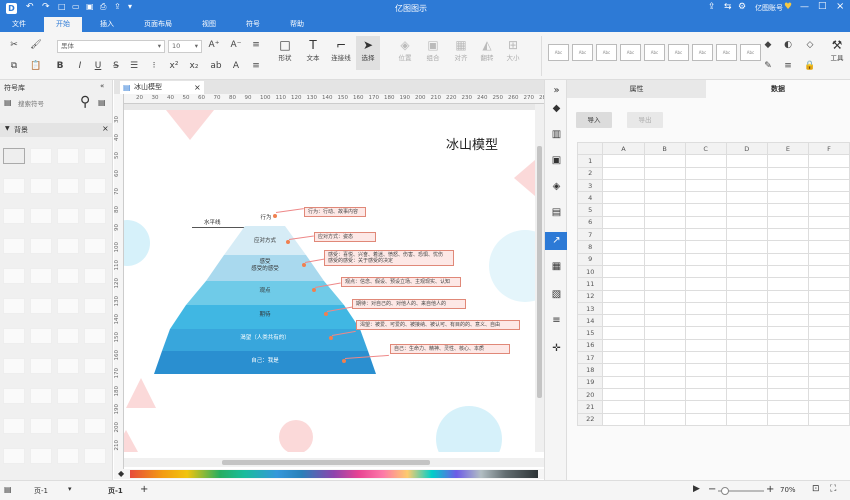  What do you see at coordinates (590, 148) in the screenshot?
I see `grid-corner` at bounding box center [590, 148].